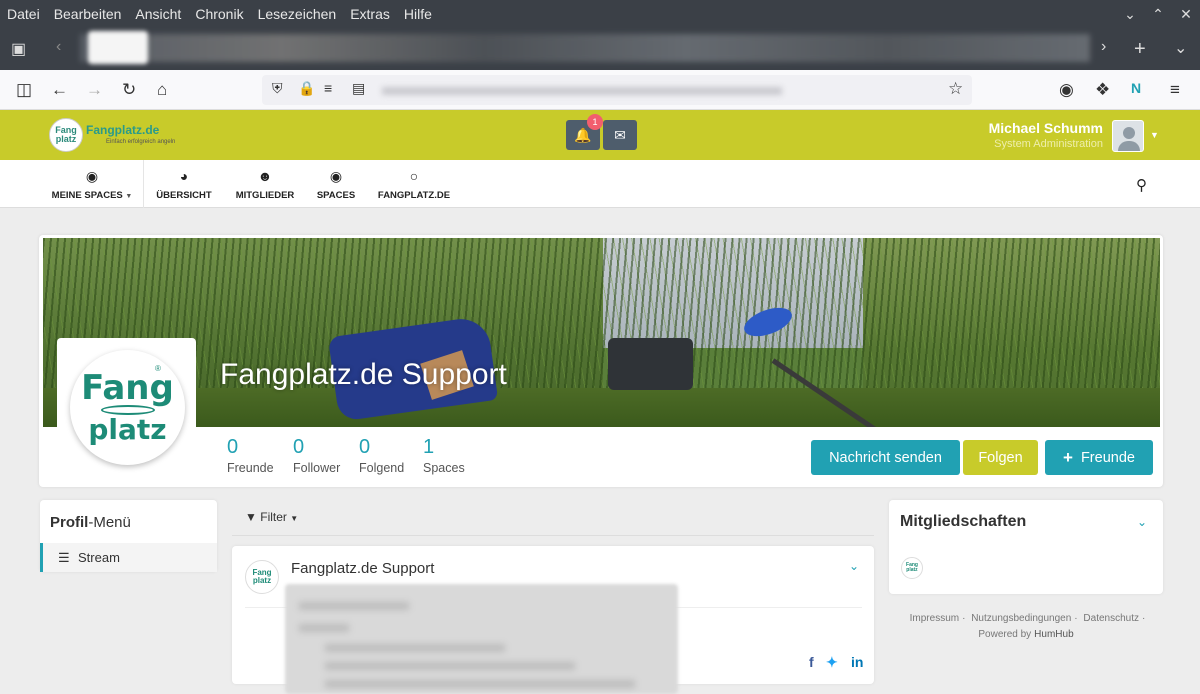  What do you see at coordinates (955, 89) in the screenshot?
I see `bookmark-star-icon: ☆` at bounding box center [955, 89].